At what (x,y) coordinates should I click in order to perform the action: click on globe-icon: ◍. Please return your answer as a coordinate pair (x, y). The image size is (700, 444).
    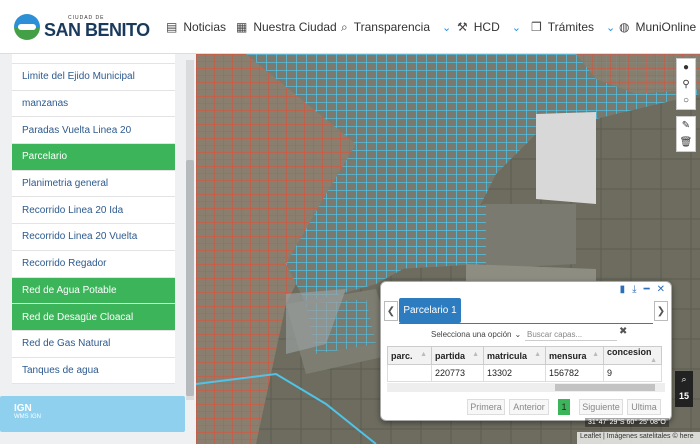
    Looking at the image, I should click on (624, 27).